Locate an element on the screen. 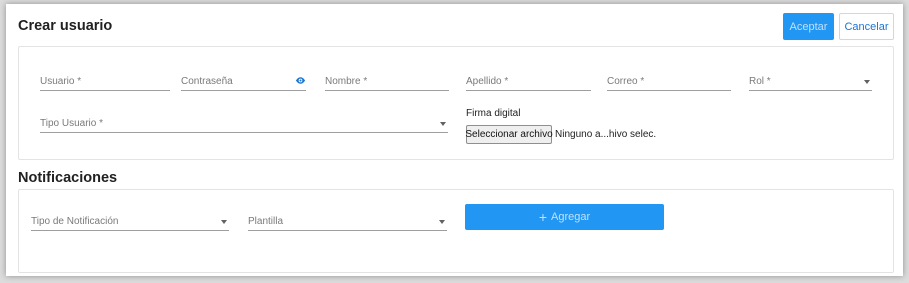 The image size is (909, 283). plantilla-label: Plantilla is located at coordinates (266, 221).